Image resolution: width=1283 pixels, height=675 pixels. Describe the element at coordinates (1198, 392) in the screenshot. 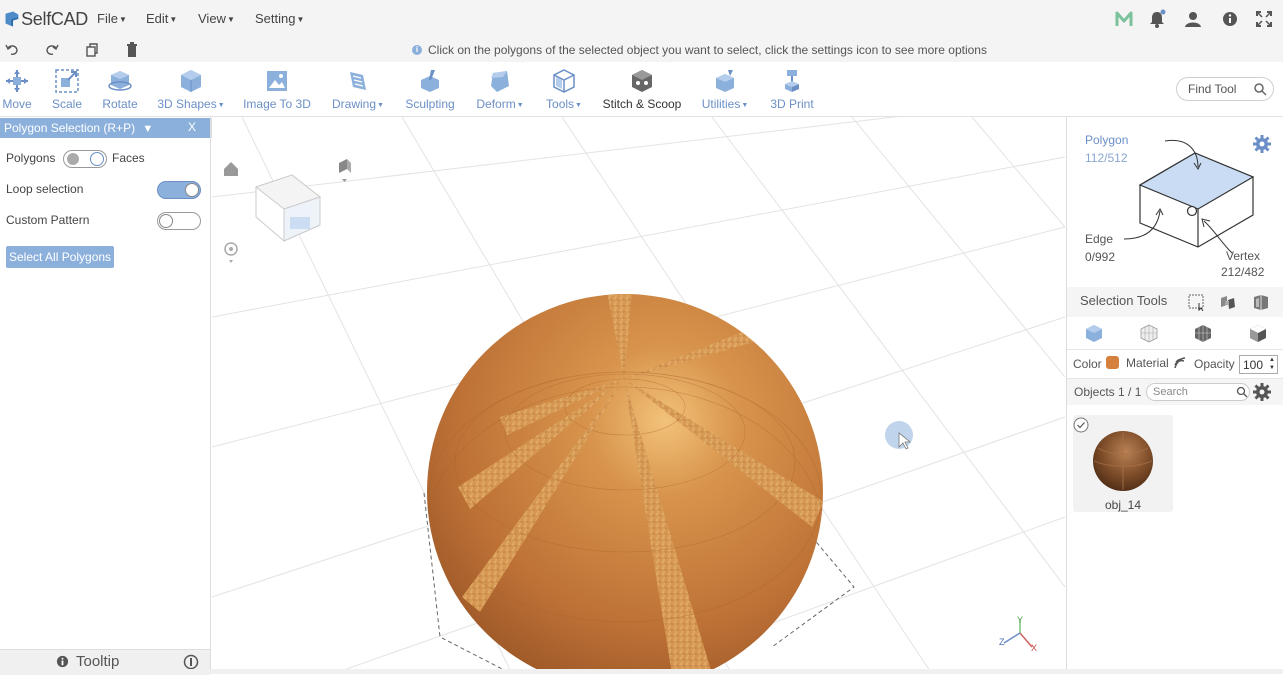

I see `objects-search-input: Search` at that location.